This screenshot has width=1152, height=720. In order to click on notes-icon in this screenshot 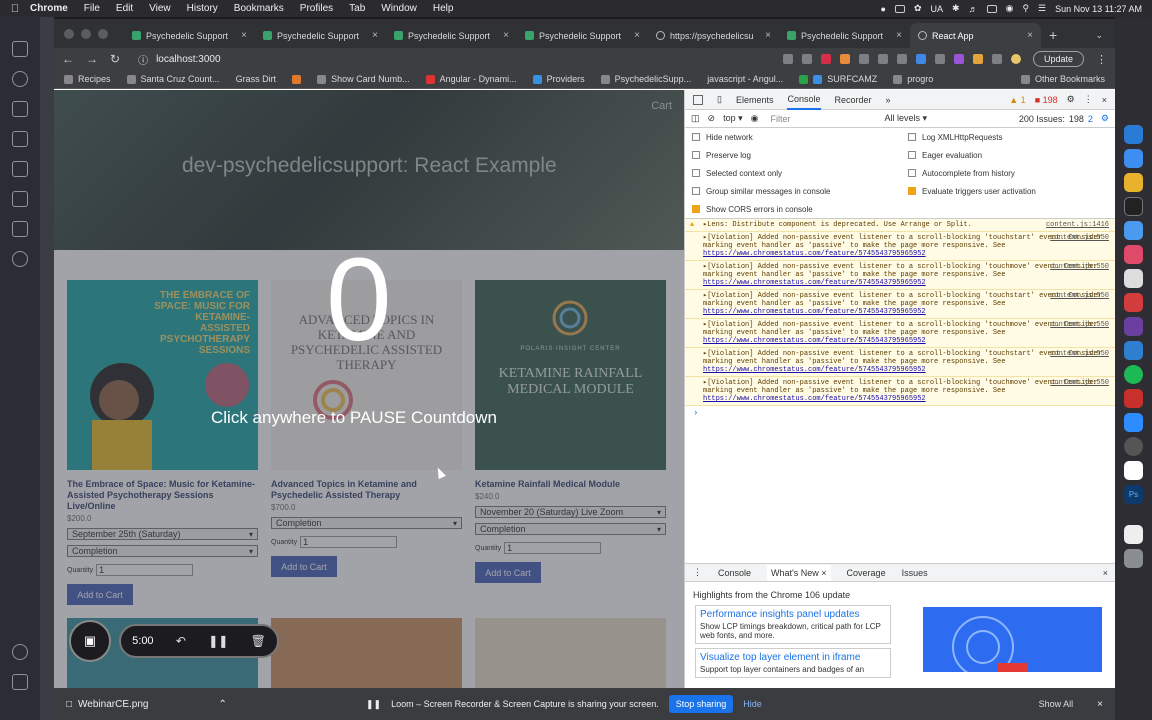, I will do `click(1133, 278)`.